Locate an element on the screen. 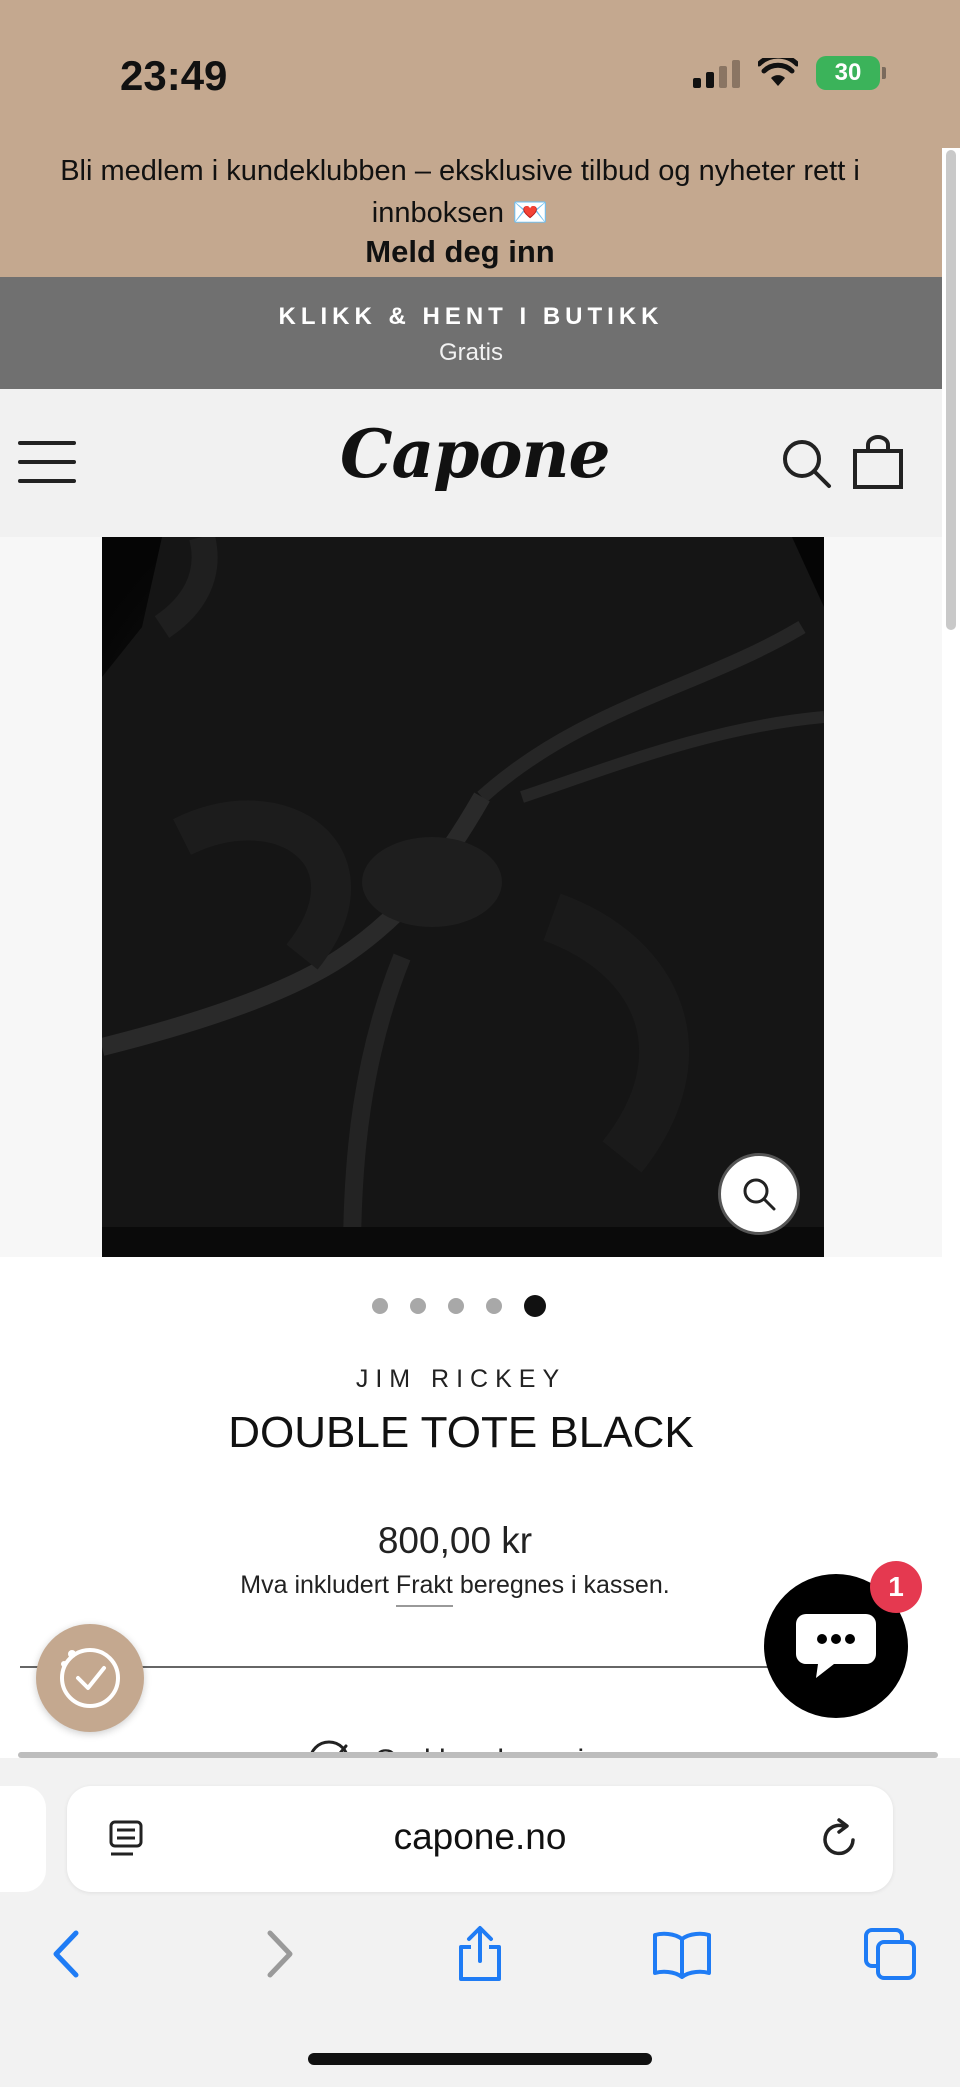 This screenshot has height=2087, width=960. status-icons: 30 is located at coordinates (789, 73).